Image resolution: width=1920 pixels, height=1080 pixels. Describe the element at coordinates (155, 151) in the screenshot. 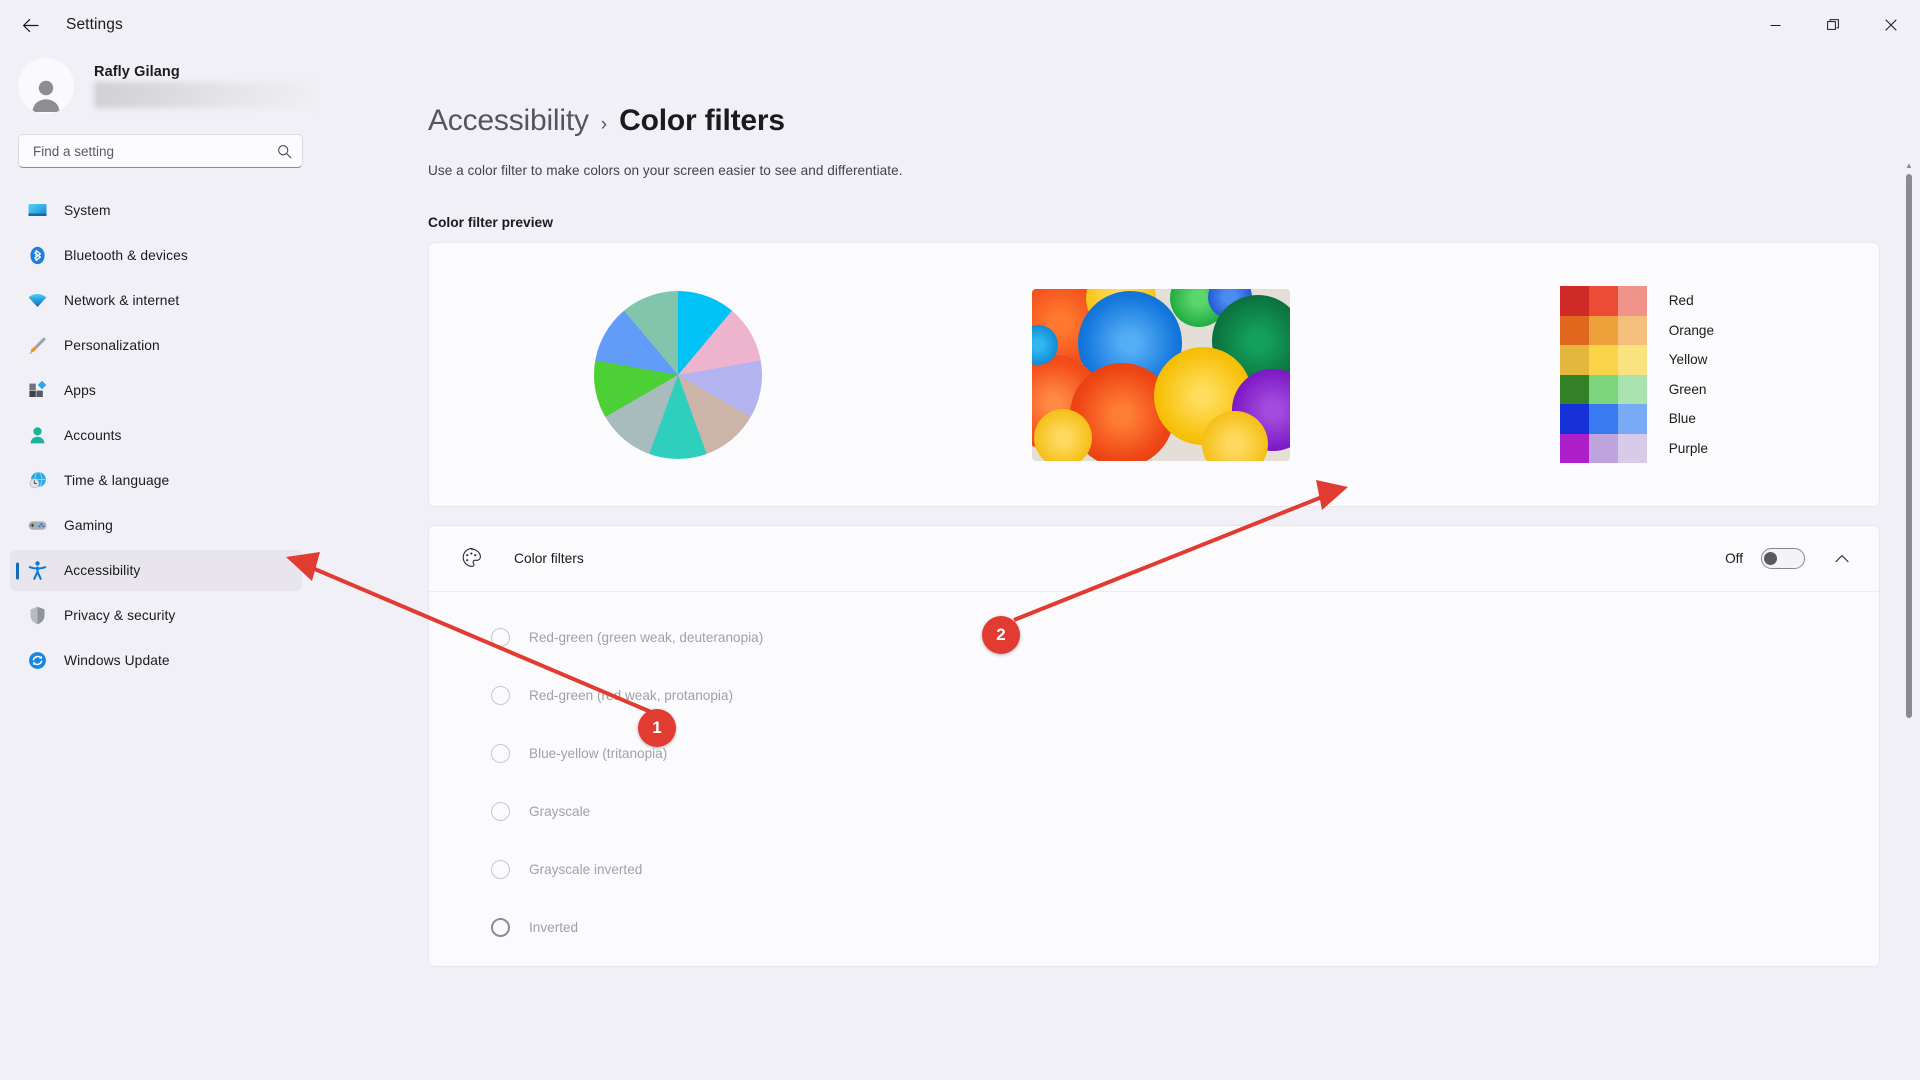

I see `search-input` at that location.